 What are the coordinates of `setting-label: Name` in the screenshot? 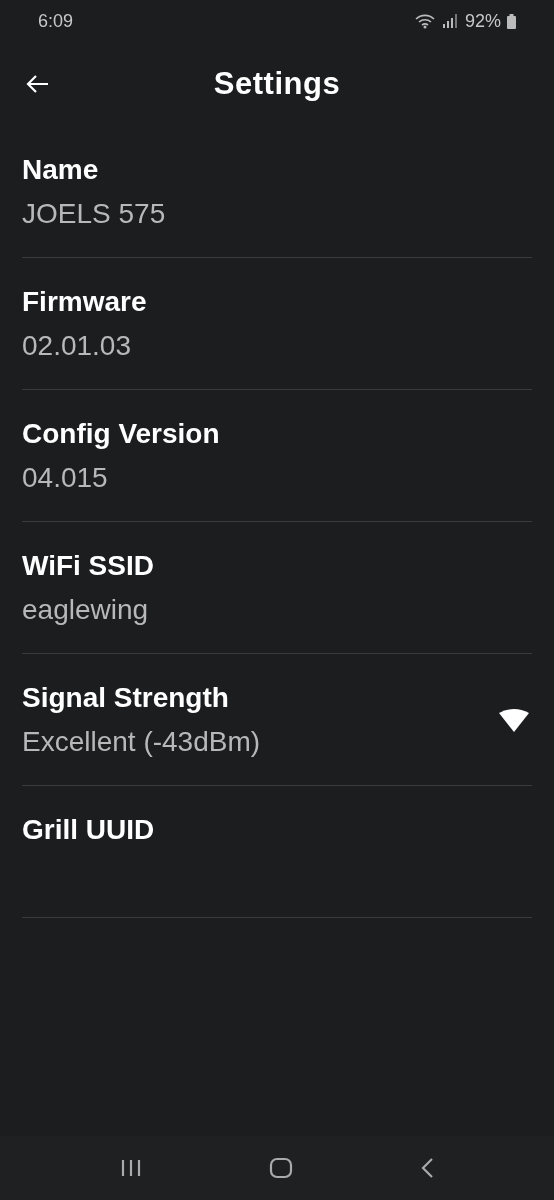 It's located at (61, 169).